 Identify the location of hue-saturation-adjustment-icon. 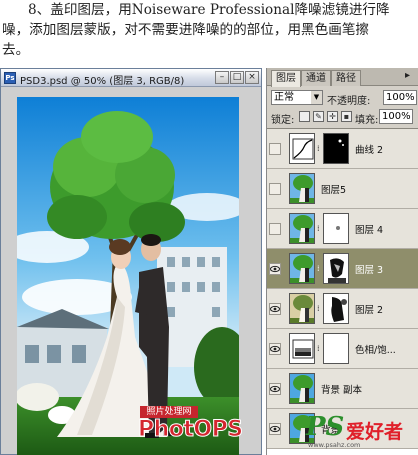
(302, 348).